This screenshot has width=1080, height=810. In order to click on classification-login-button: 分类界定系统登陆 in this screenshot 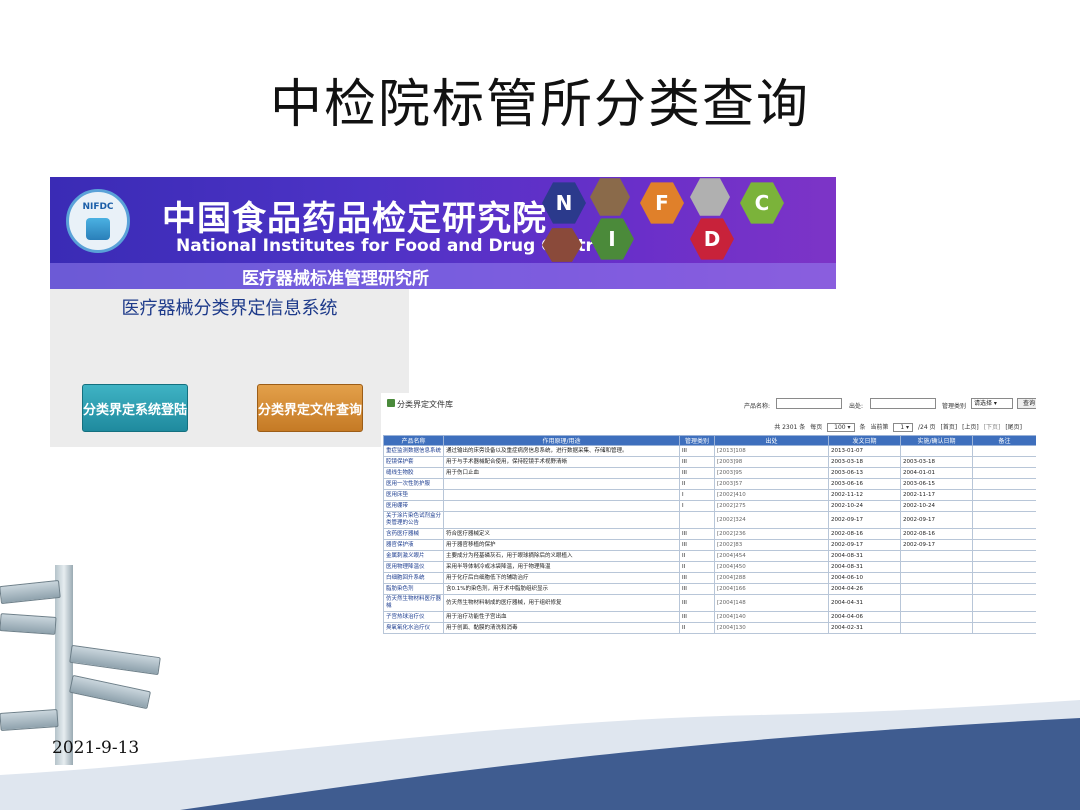, I will do `click(135, 408)`.